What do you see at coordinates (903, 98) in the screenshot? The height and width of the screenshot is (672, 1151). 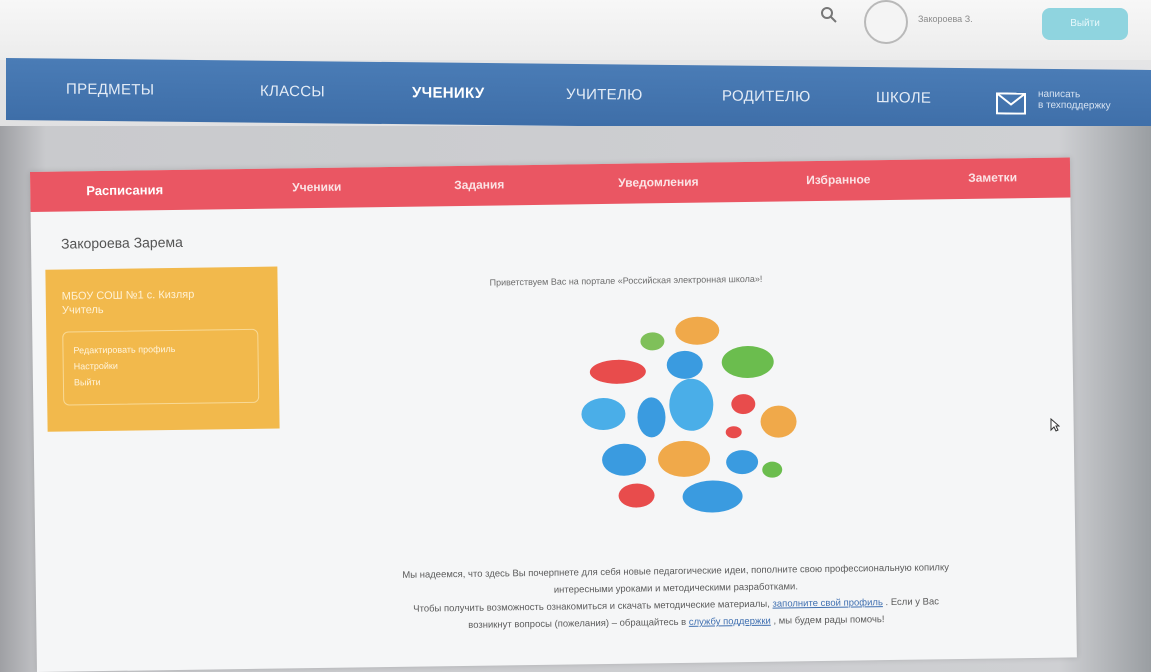 I see `nav-item-school: ШКОЛЕ` at bounding box center [903, 98].